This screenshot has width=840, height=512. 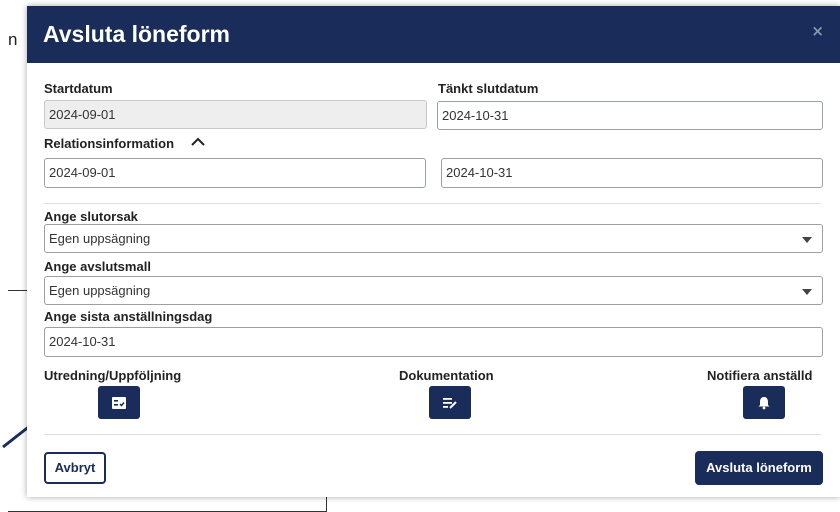 I want to click on notify-employee-button, so click(x=764, y=402).